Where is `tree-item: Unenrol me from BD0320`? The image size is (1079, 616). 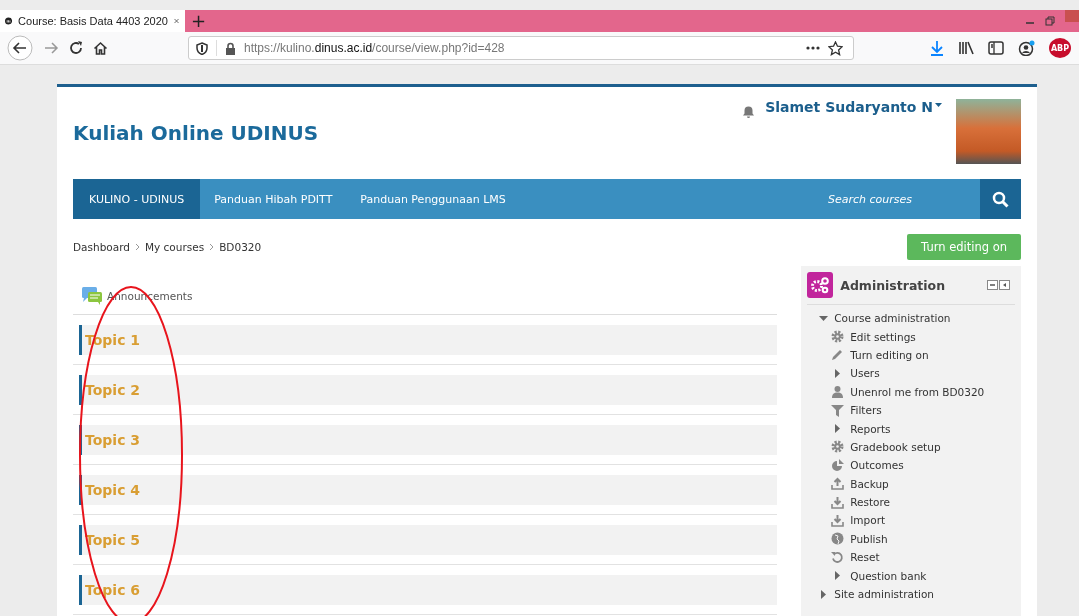
tree-item: Unenrol me from BD0320 is located at coordinates (917, 391).